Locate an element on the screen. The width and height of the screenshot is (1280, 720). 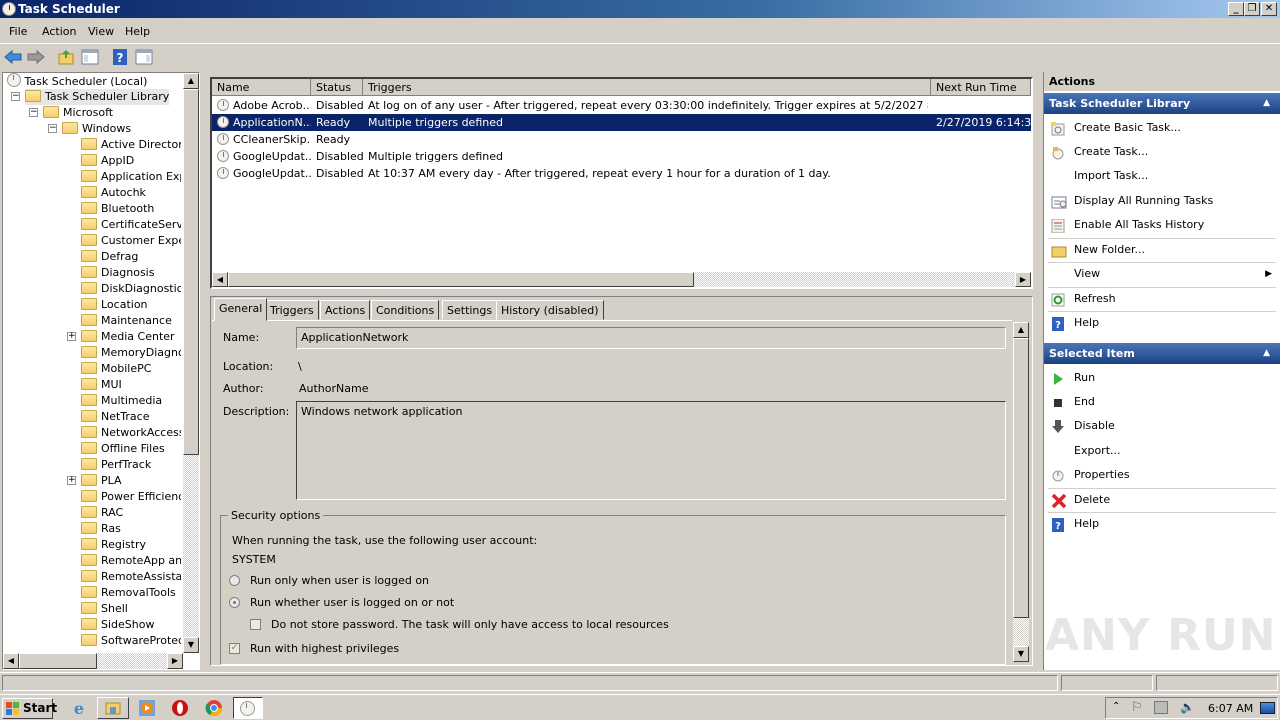
menu-action: Action is located at coordinates (59, 31).